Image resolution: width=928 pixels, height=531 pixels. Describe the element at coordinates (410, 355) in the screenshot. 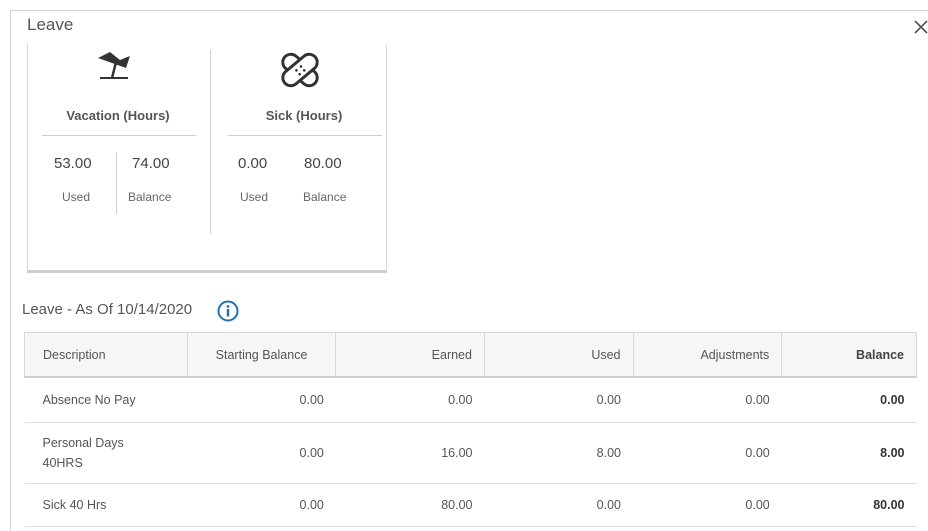

I see `column-header-earned: Earned` at that location.